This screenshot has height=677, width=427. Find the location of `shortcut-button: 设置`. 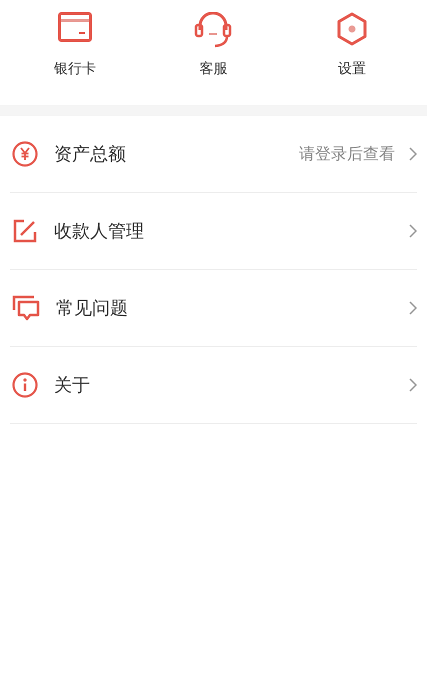

shortcut-button: 设置 is located at coordinates (352, 45).